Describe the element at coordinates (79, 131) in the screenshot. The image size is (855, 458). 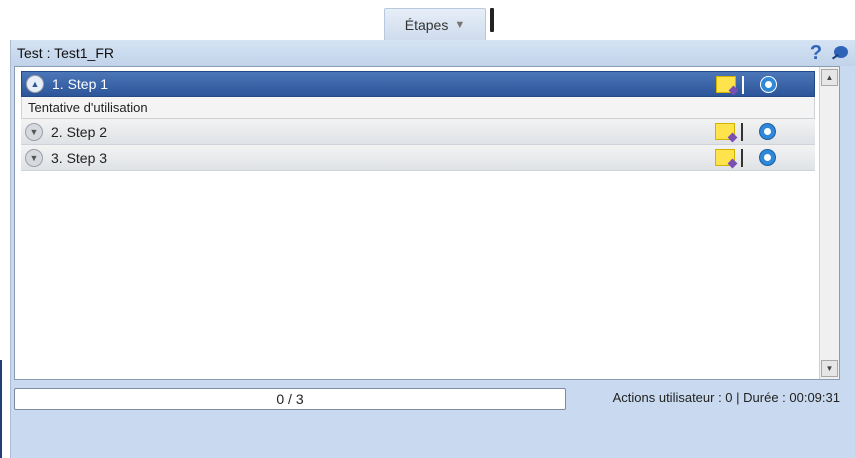
I see `step-label: 2. Step 2` at that location.